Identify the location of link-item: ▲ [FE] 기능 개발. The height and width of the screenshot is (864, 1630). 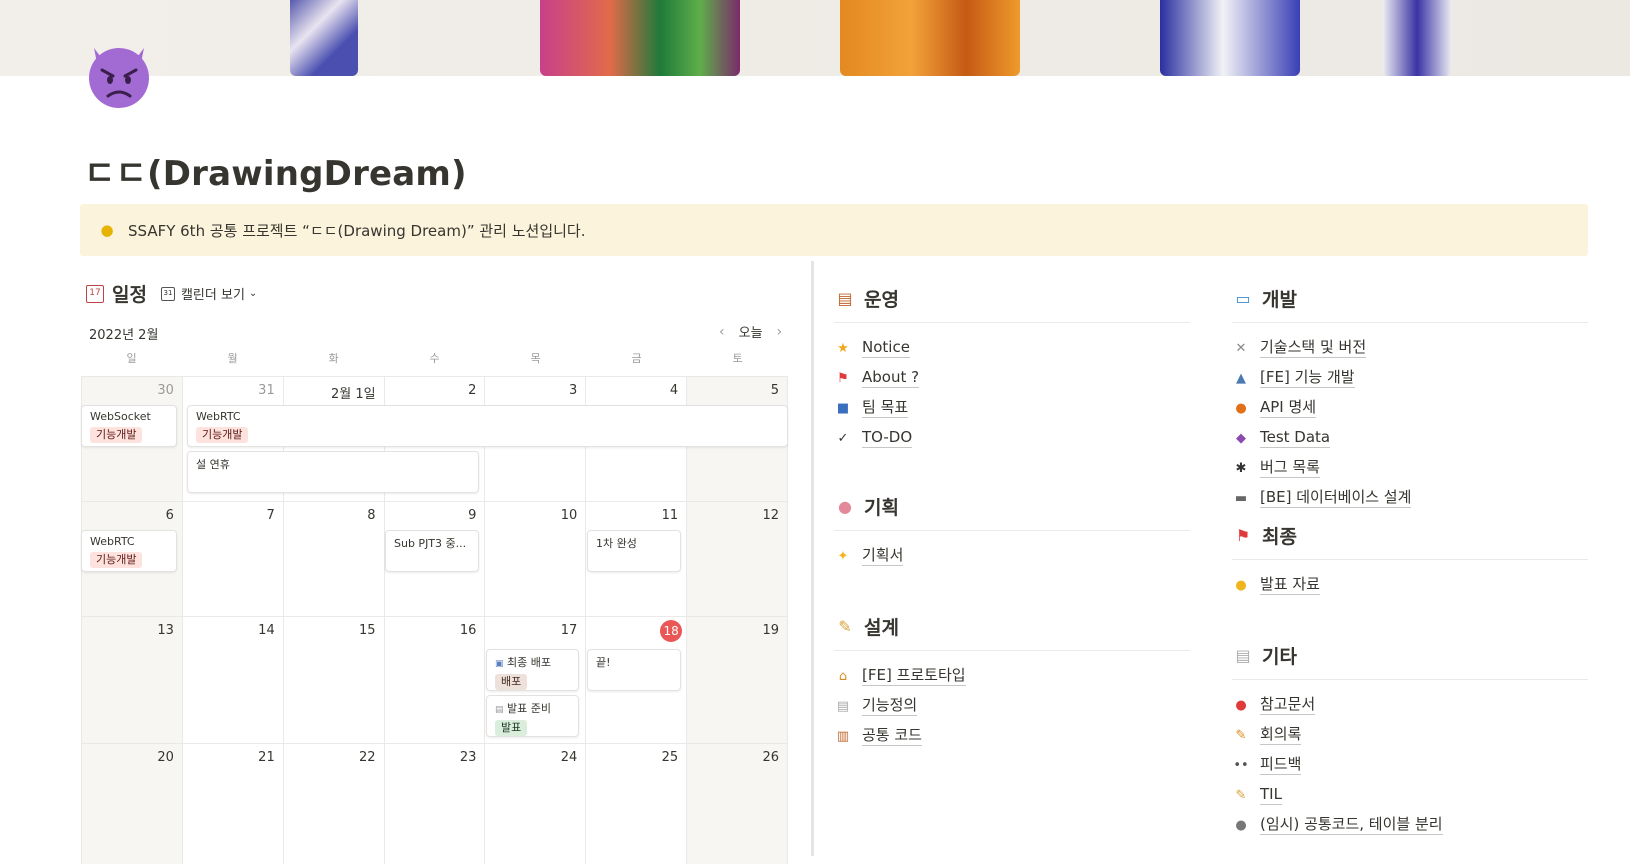
(1410, 378).